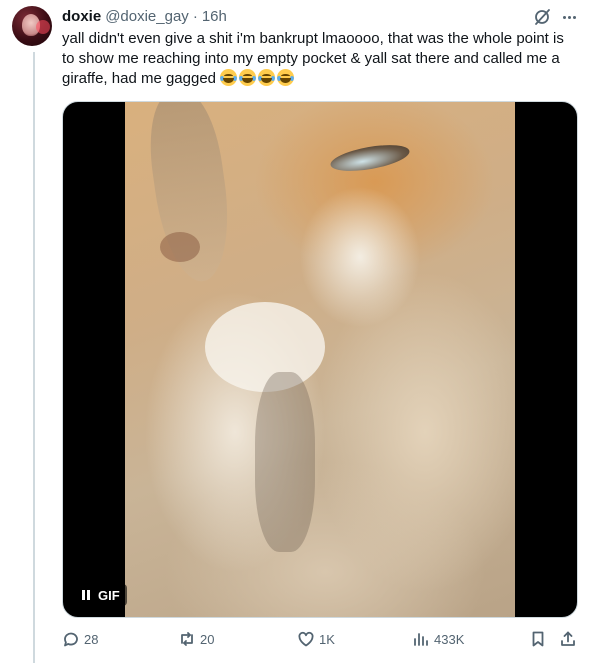  Describe the element at coordinates (71, 639) in the screenshot. I see `reply-icon` at that location.